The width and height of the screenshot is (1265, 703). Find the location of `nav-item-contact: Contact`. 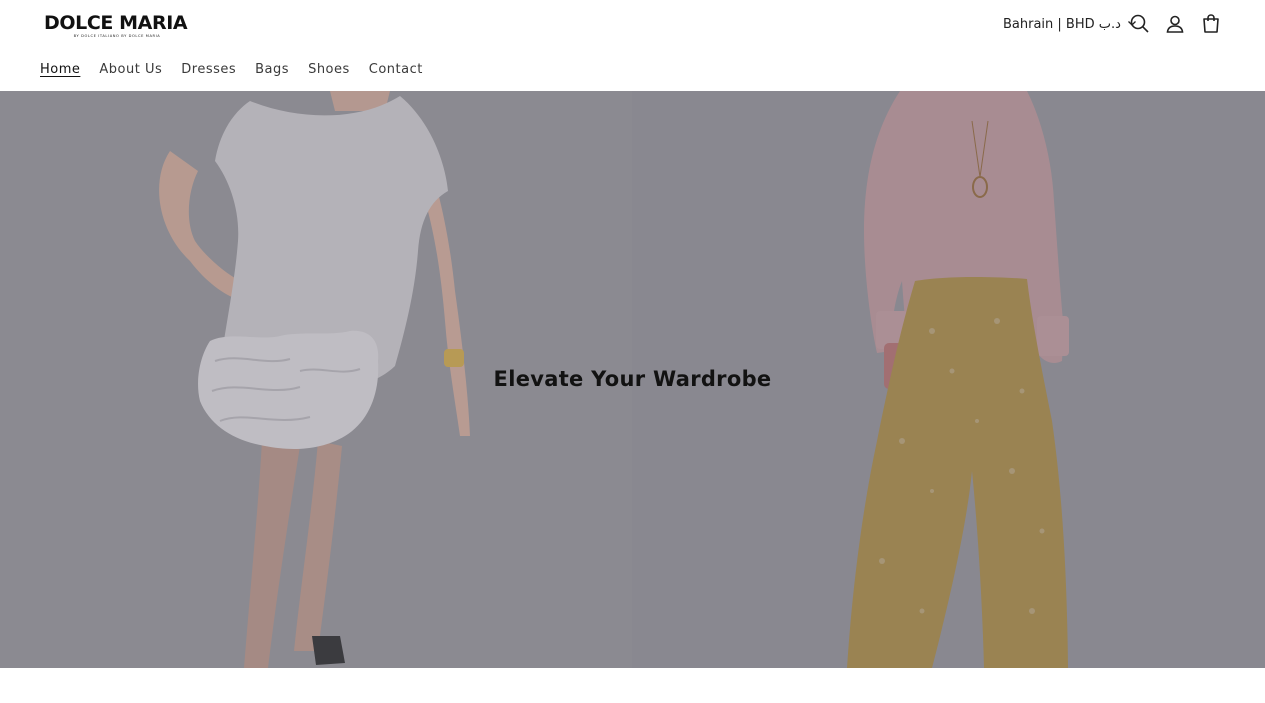

nav-item-contact: Contact is located at coordinates (396, 70).